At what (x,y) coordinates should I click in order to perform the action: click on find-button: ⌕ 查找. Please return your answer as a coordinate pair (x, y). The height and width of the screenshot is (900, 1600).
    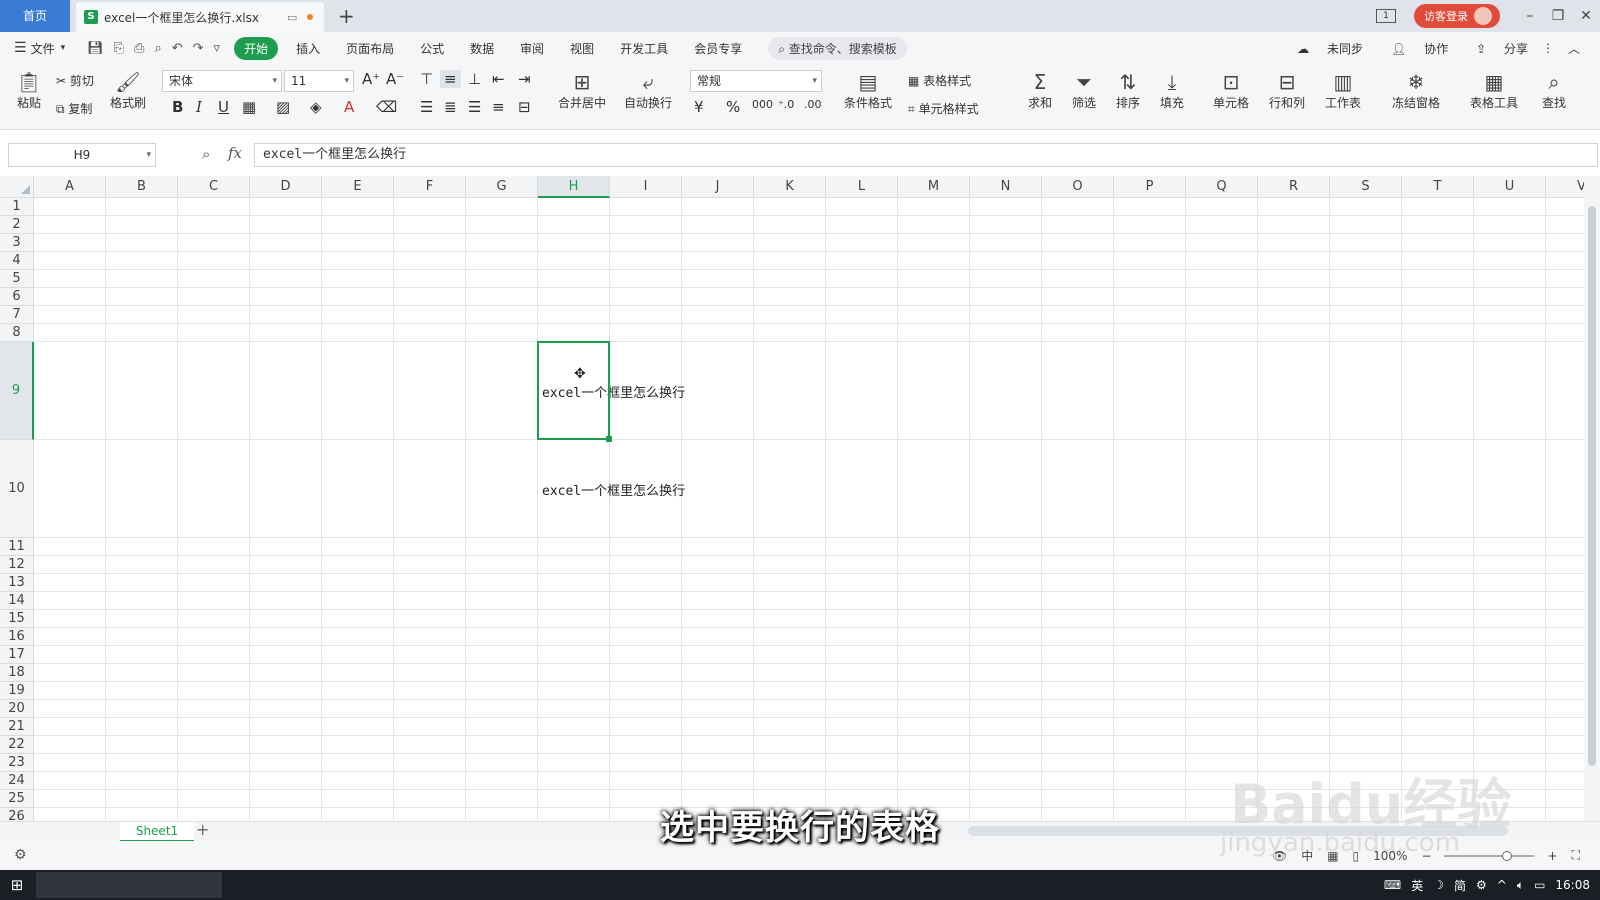
    Looking at the image, I should click on (1554, 90).